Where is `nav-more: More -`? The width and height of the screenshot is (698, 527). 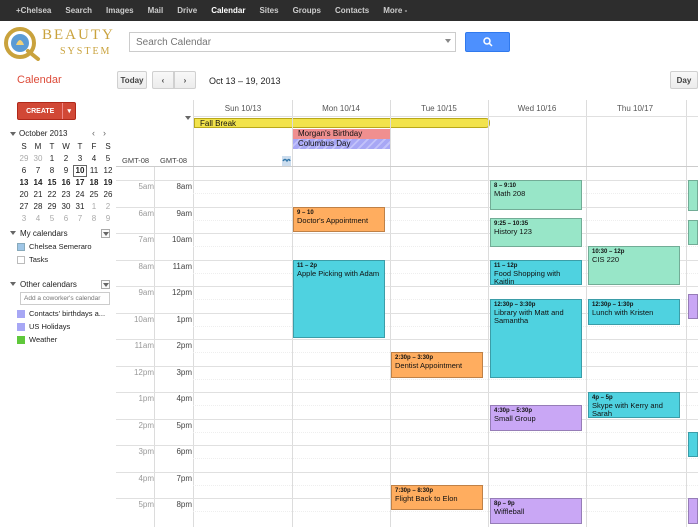
nav-more: More - is located at coordinates (395, 10).